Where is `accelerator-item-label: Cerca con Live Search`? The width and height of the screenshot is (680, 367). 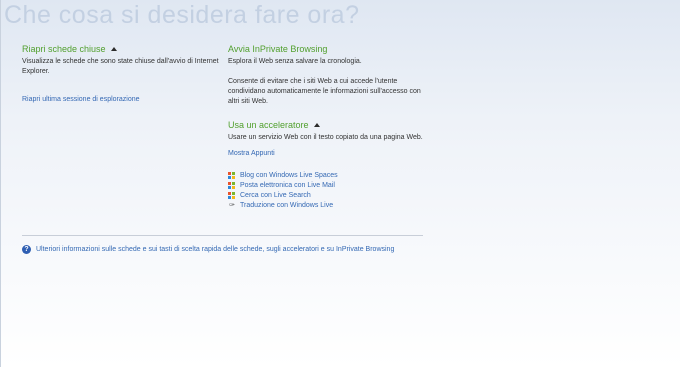
accelerator-item-label: Cerca con Live Search is located at coordinates (275, 196).